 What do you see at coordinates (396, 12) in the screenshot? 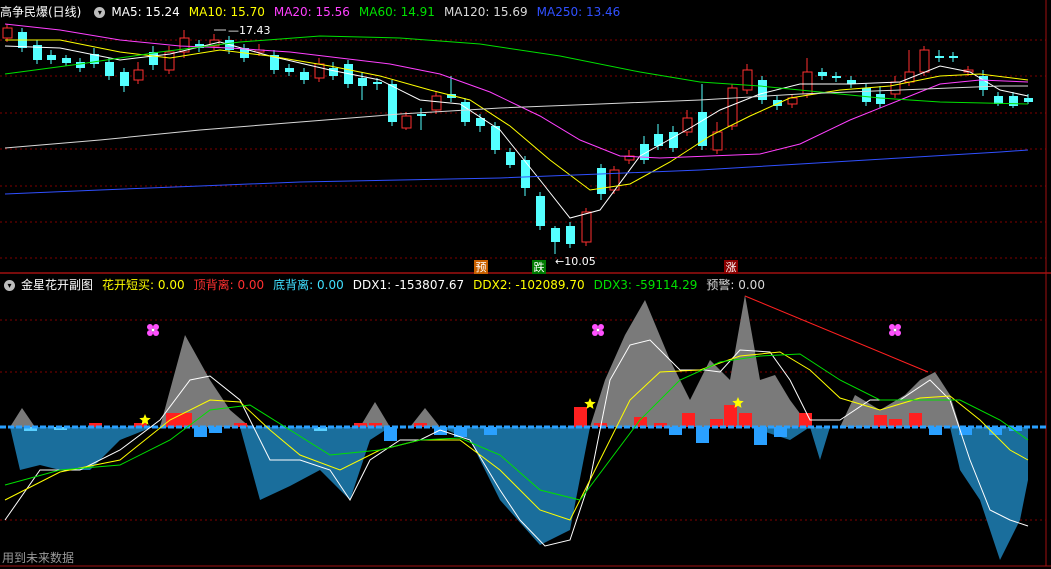
I see `legend-ma60: MA60: 14.91` at bounding box center [396, 12].